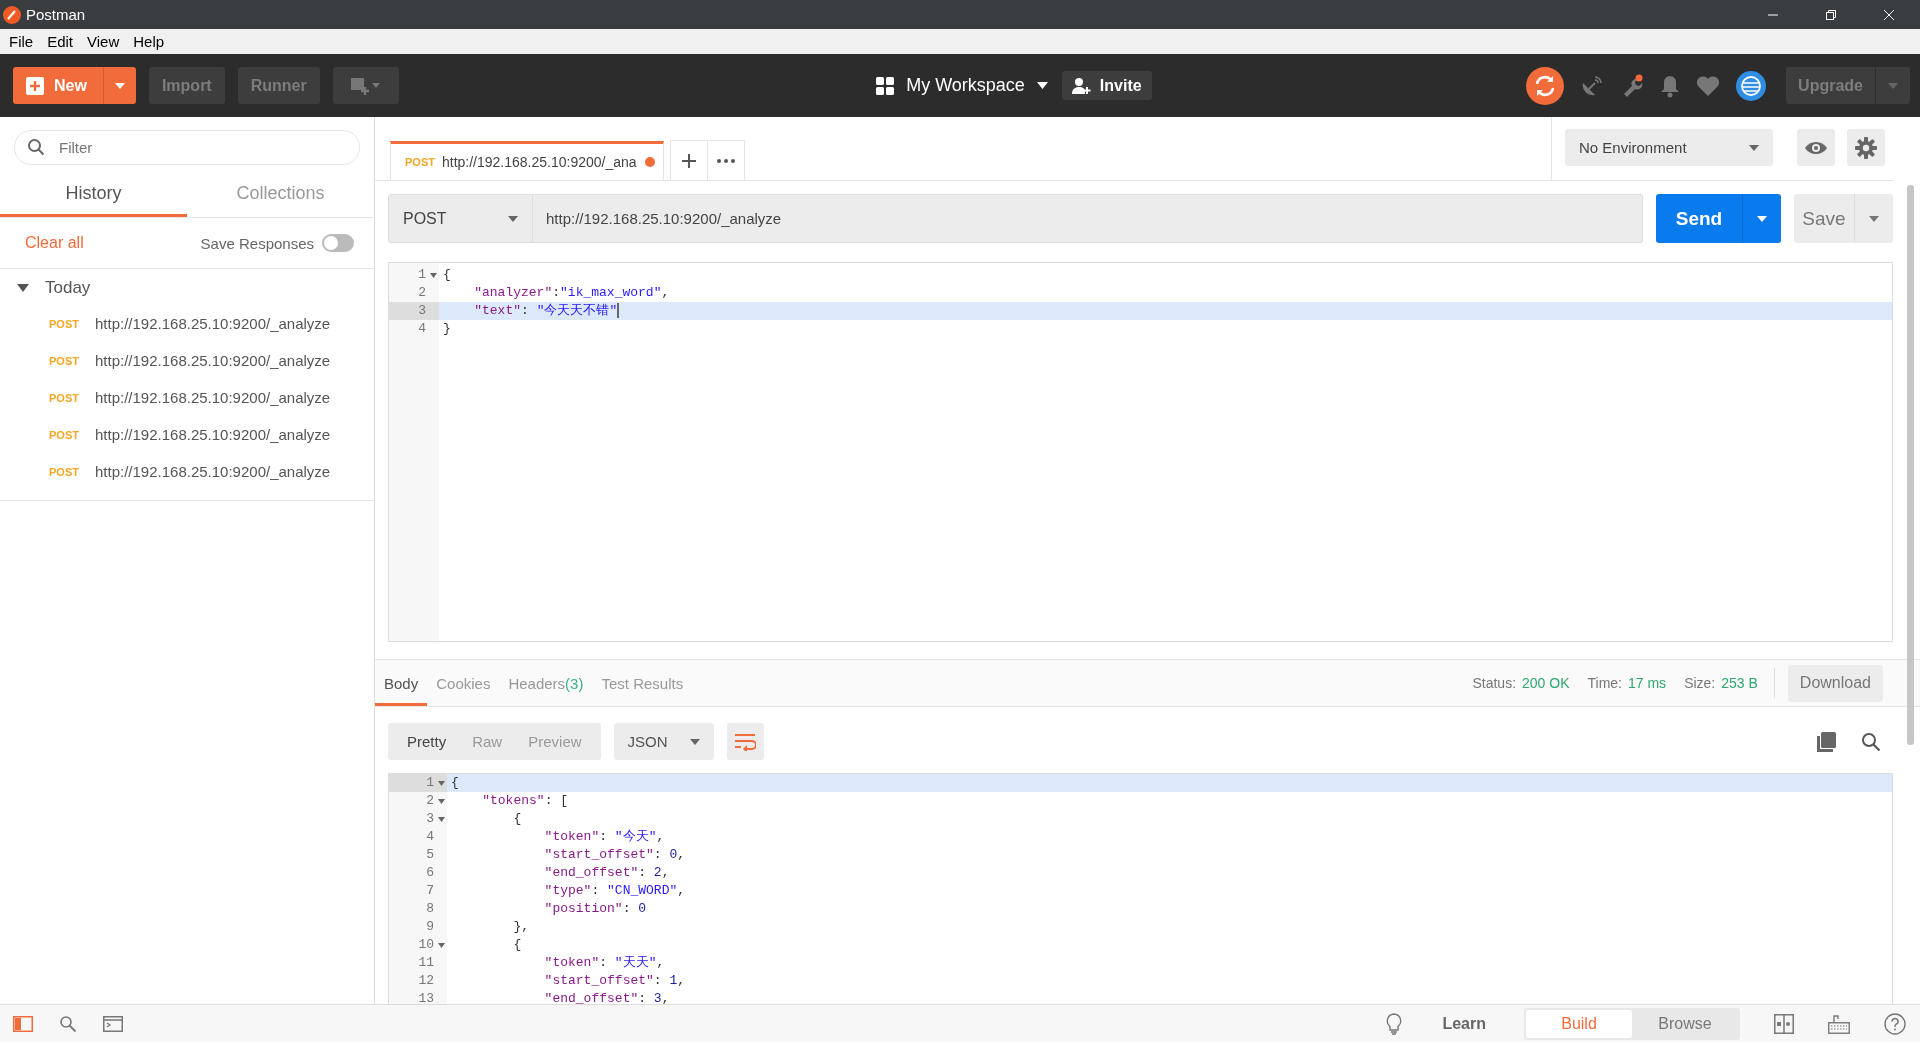  I want to click on new-tab-button, so click(688, 160).